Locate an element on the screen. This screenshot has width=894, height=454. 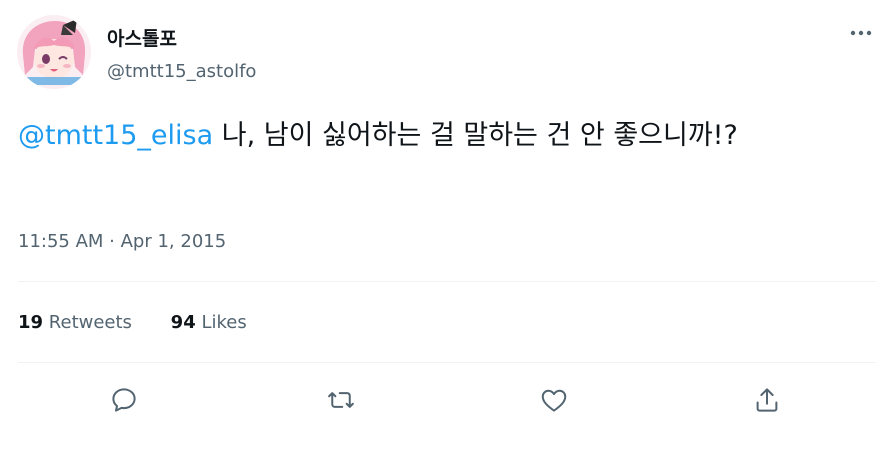
avatar-image is located at coordinates (54, 52).